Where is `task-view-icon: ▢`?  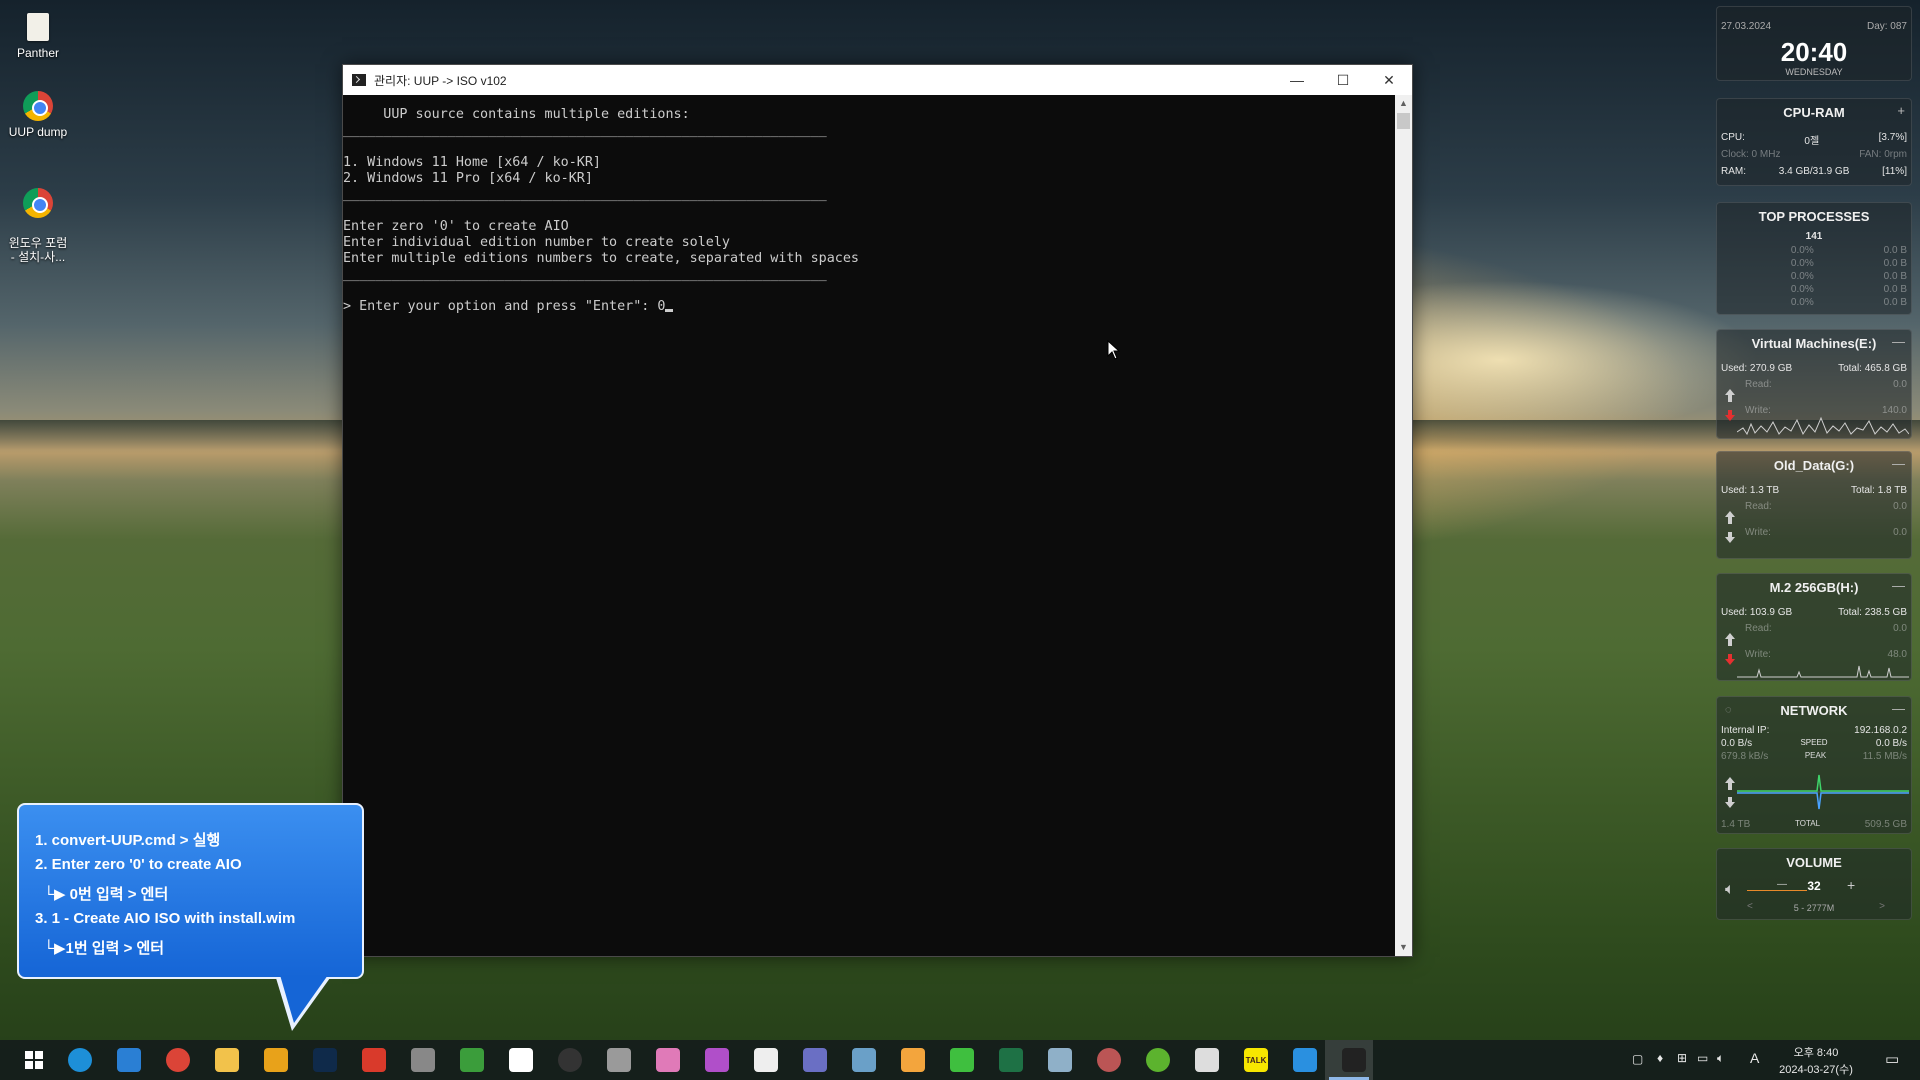
task-view-icon: ▢ is located at coordinates (1637, 1059).